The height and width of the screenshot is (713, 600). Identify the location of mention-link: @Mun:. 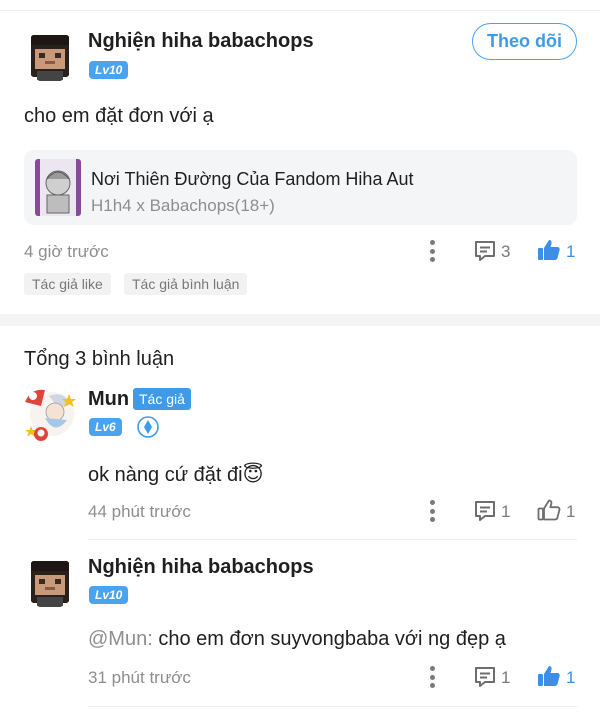
(120, 639).